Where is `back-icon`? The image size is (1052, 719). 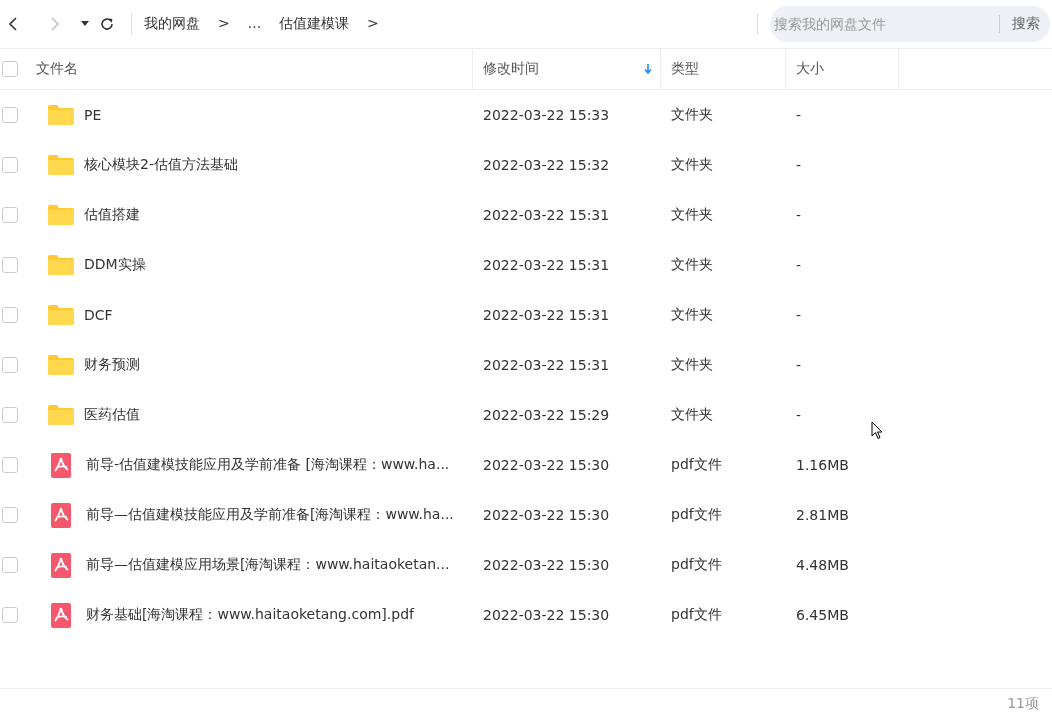 back-icon is located at coordinates (13, 24).